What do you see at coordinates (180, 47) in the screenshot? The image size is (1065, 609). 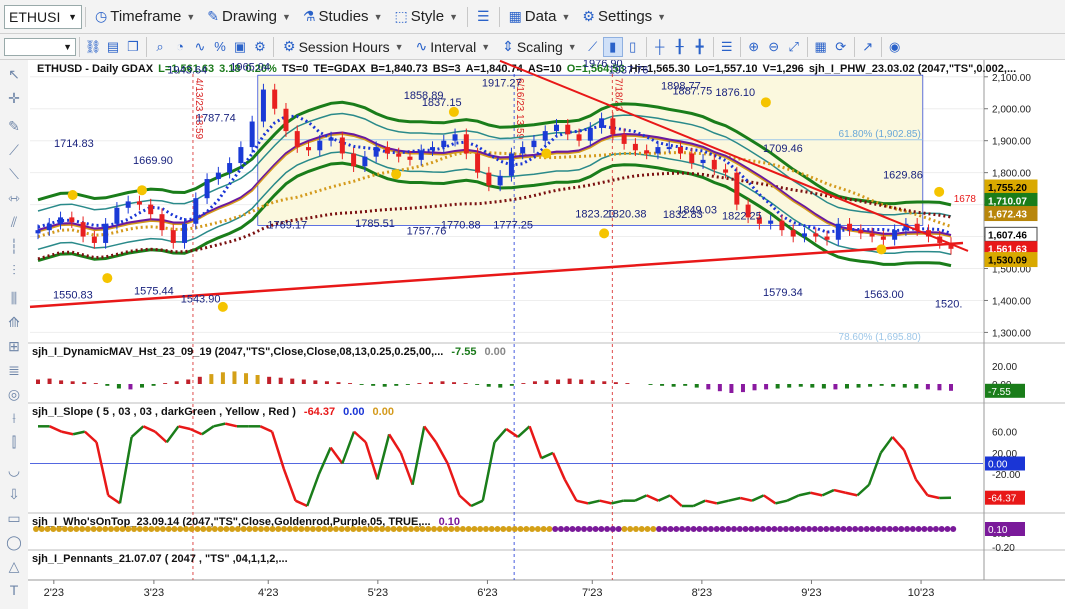 I see `gauge-icon: ◔` at bounding box center [180, 47].